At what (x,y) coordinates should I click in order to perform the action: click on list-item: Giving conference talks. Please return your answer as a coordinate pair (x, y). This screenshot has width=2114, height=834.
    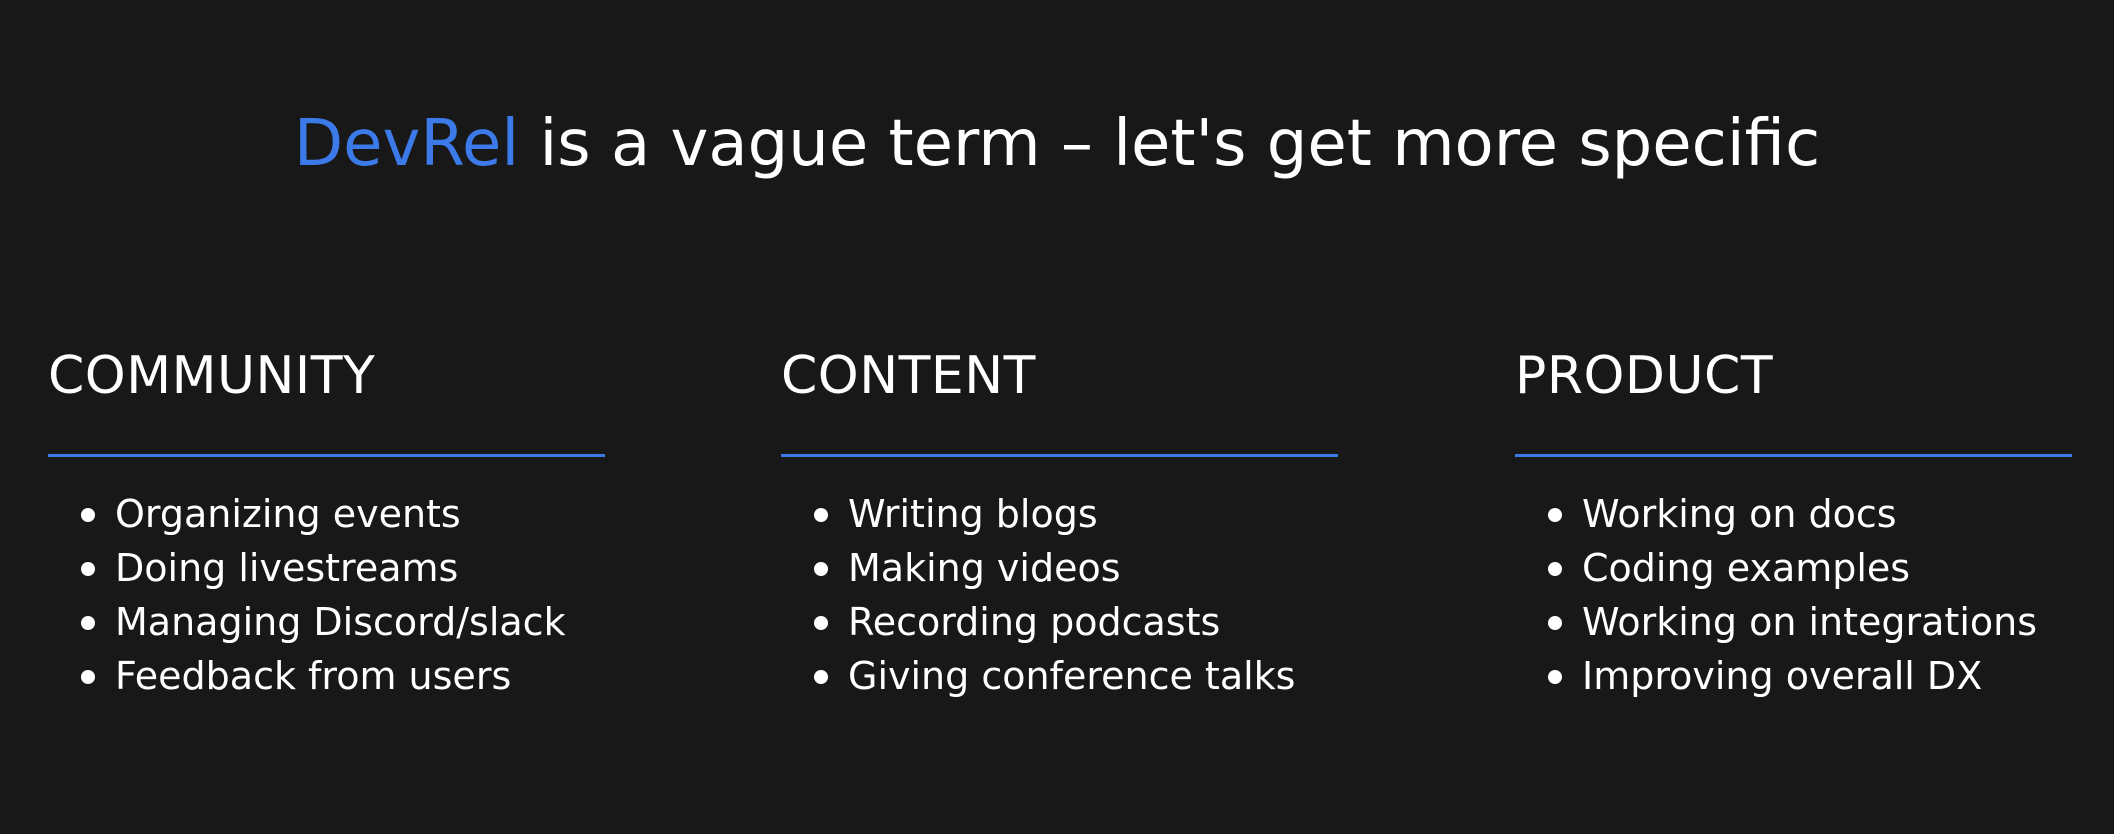
    Looking at the image, I should click on (1059, 676).